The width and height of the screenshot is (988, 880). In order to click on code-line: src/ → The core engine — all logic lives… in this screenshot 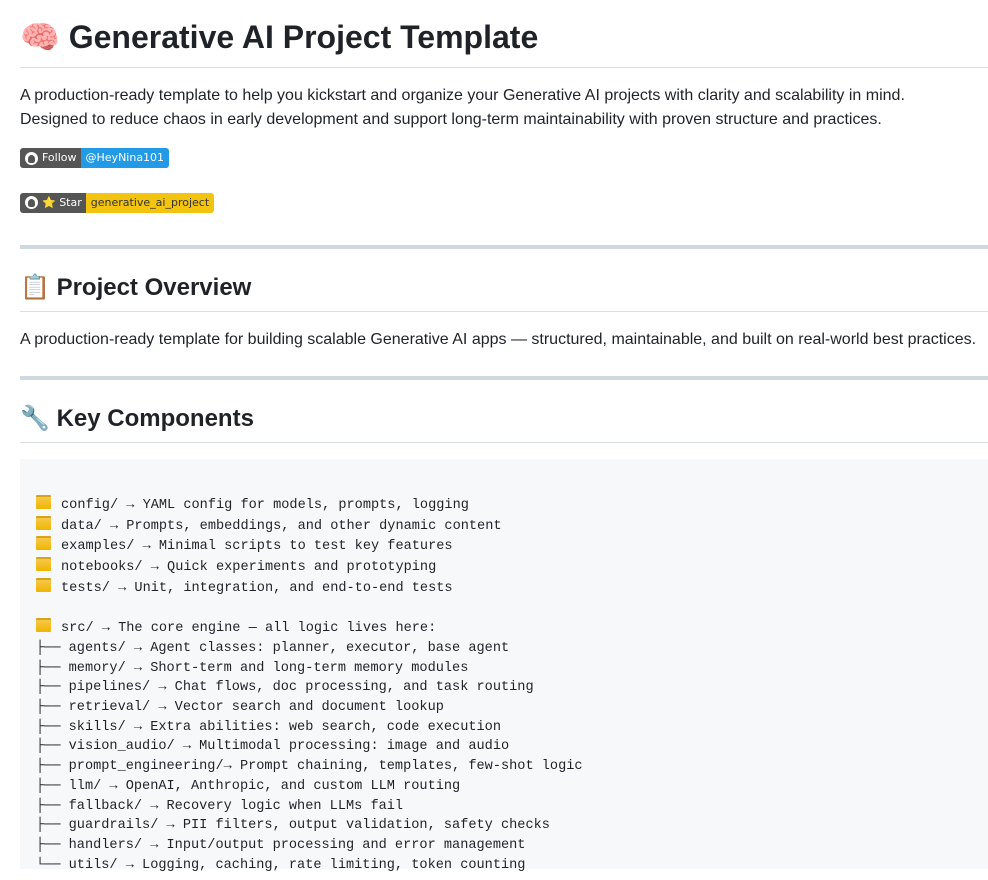, I will do `click(504, 628)`.